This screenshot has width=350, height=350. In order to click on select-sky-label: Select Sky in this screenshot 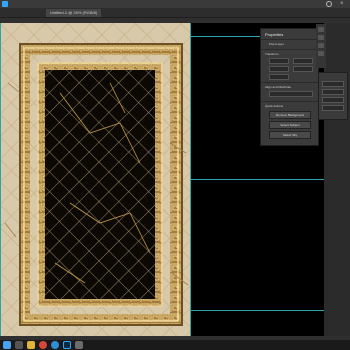, I will do `click(290, 135)`.